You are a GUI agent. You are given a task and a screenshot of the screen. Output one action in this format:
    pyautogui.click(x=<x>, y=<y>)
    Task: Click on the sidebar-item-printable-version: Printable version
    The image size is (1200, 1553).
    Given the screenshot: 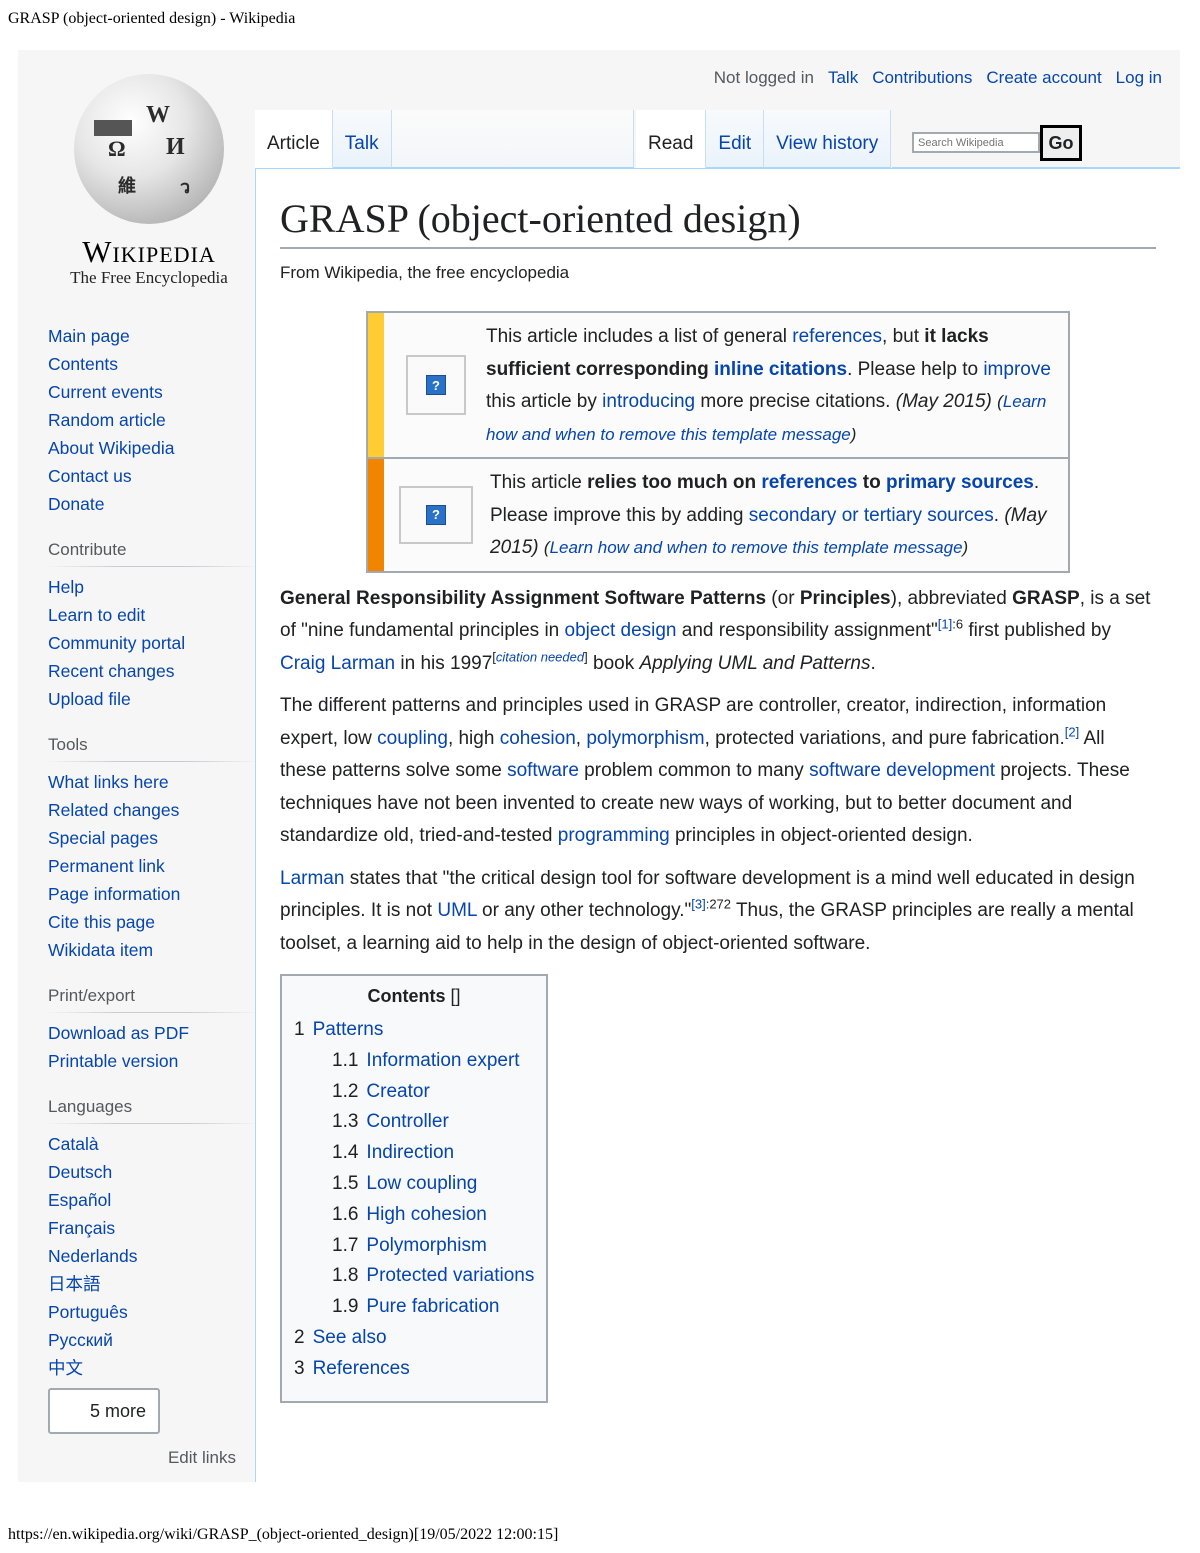 What is the action you would take?
    pyautogui.click(x=153, y=1061)
    